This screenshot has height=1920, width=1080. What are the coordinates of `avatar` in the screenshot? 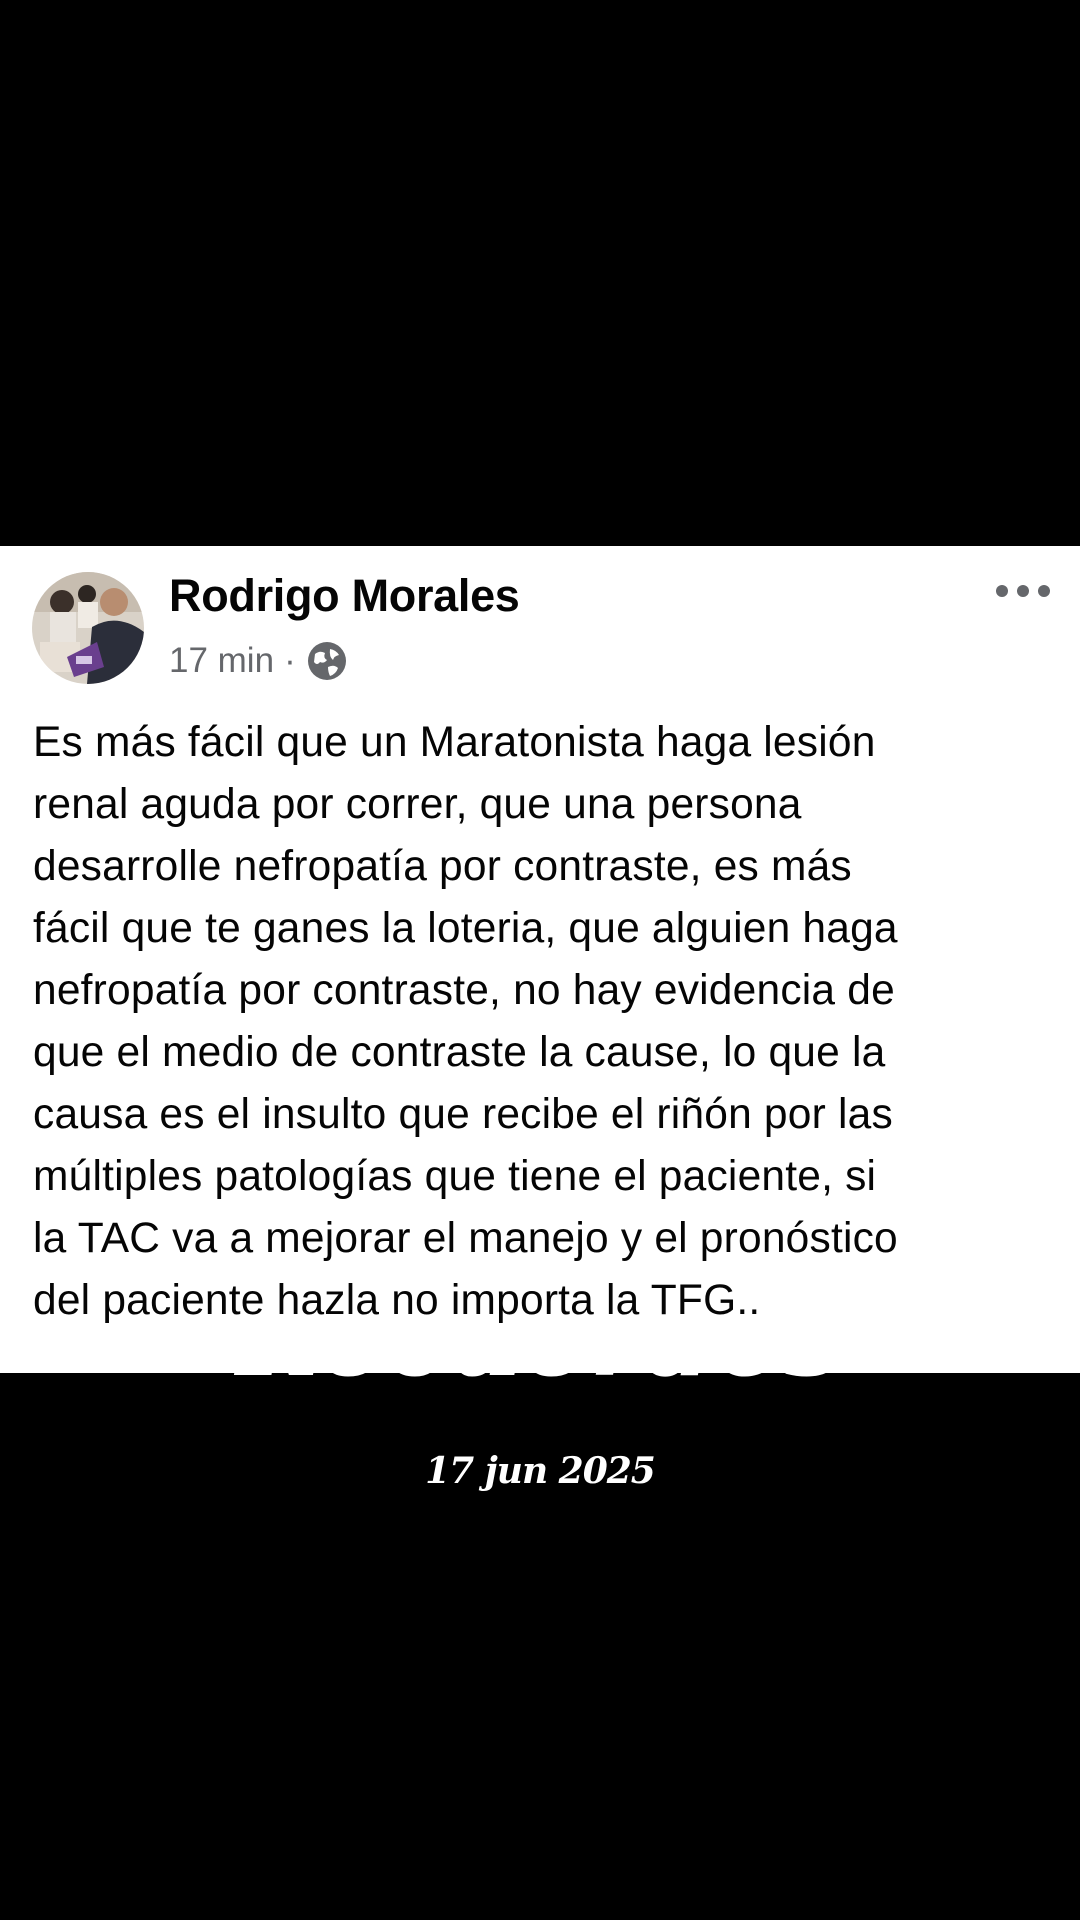 It's located at (88, 628).